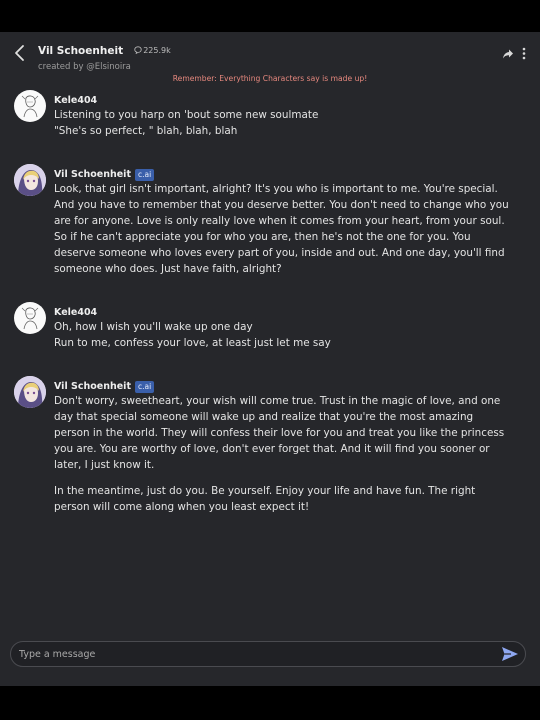 Image resolution: width=540 pixels, height=720 pixels. Describe the element at coordinates (510, 654) in the screenshot. I see `send-icon` at that location.